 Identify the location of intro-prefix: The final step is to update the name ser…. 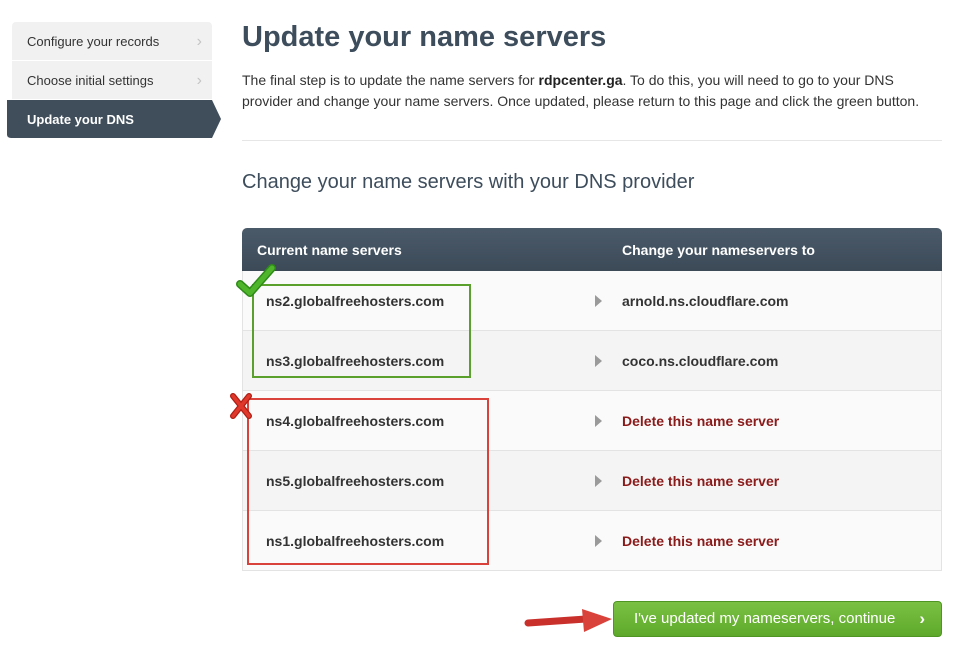
(390, 80).